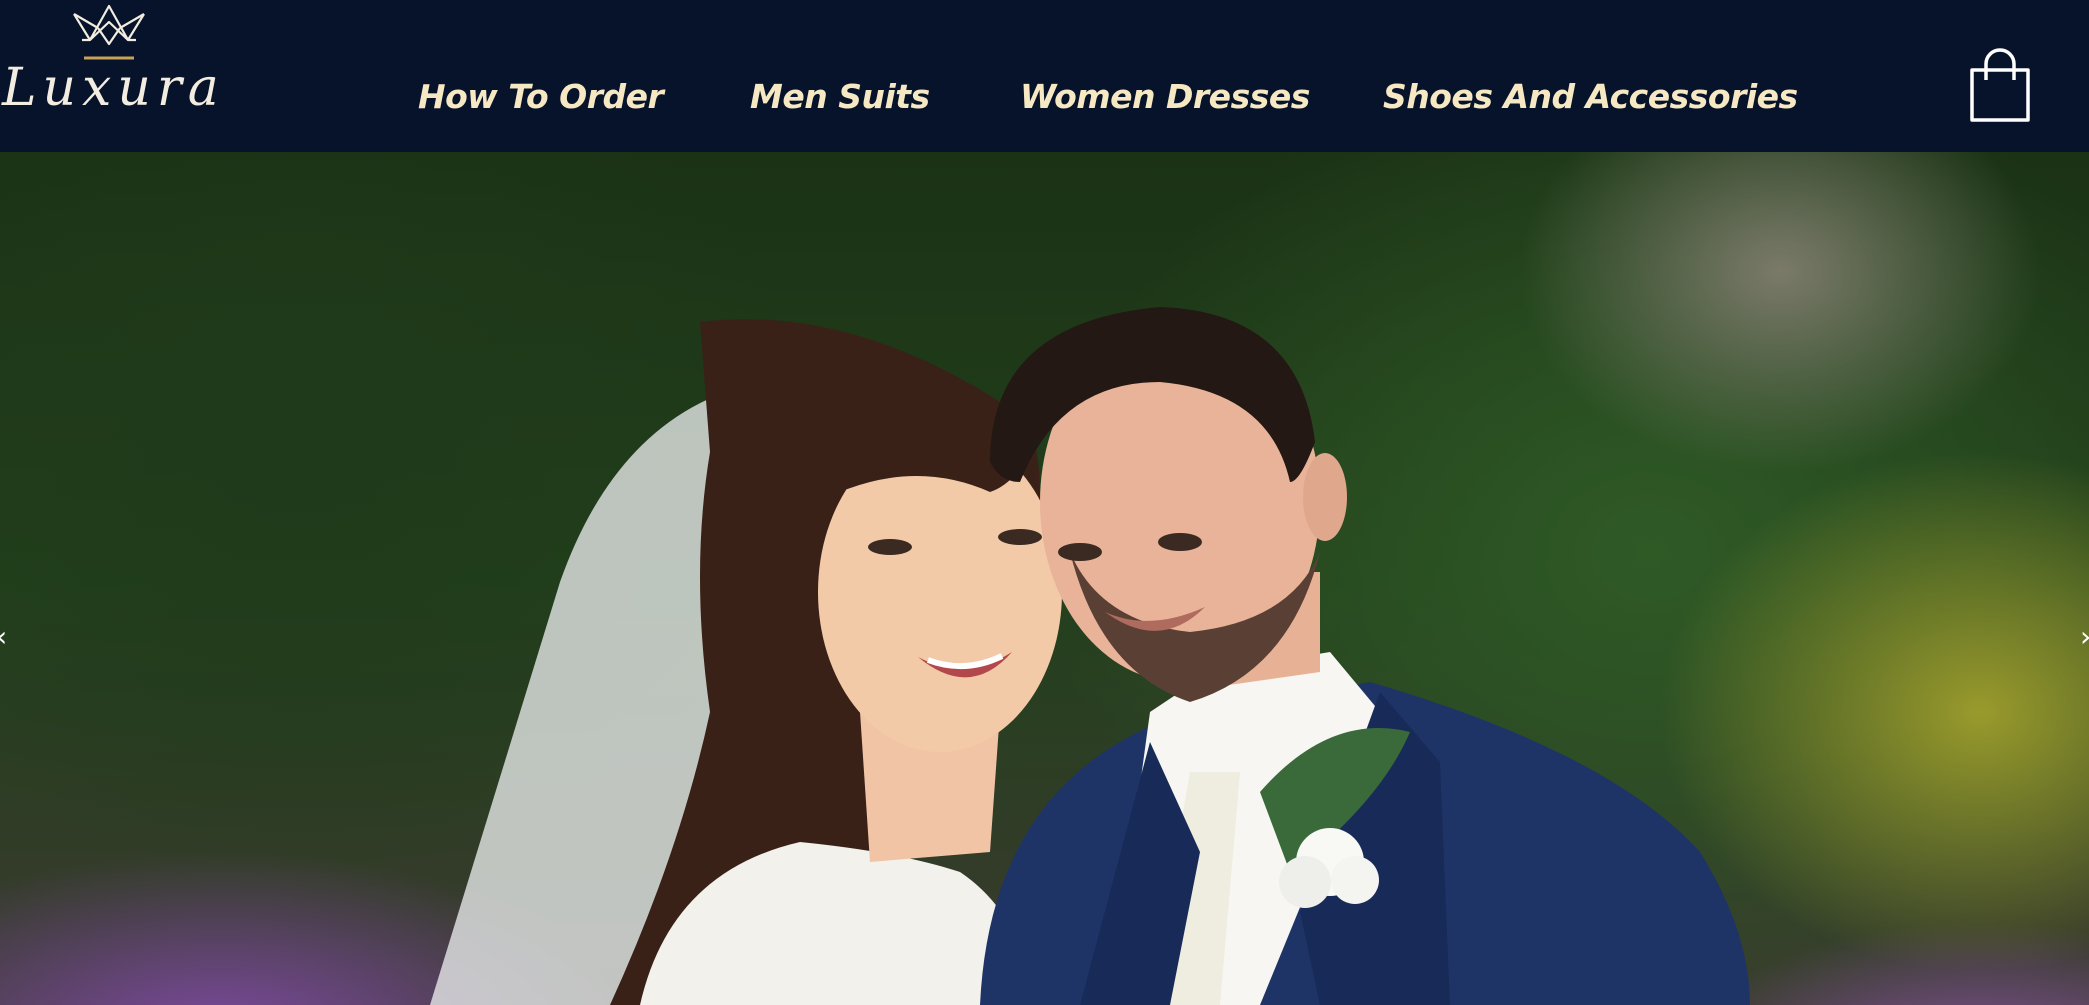 The image size is (2089, 1005). What do you see at coordinates (109, 32) in the screenshot?
I see `crown-logo-icon` at bounding box center [109, 32].